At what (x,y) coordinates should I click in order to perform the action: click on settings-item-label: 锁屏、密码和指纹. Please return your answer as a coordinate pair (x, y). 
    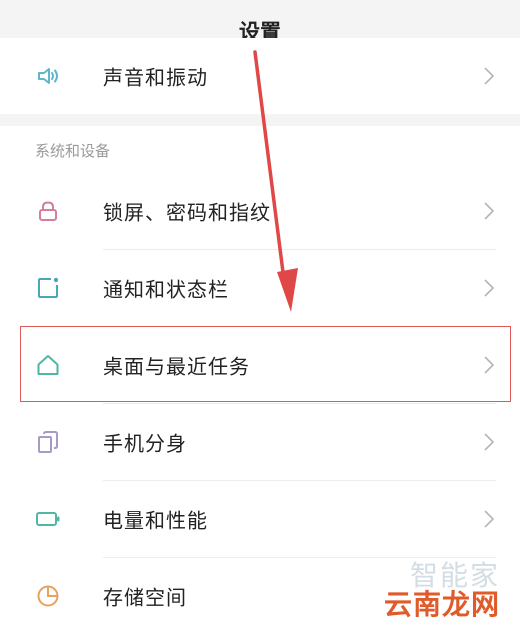
    Looking at the image, I should click on (187, 212).